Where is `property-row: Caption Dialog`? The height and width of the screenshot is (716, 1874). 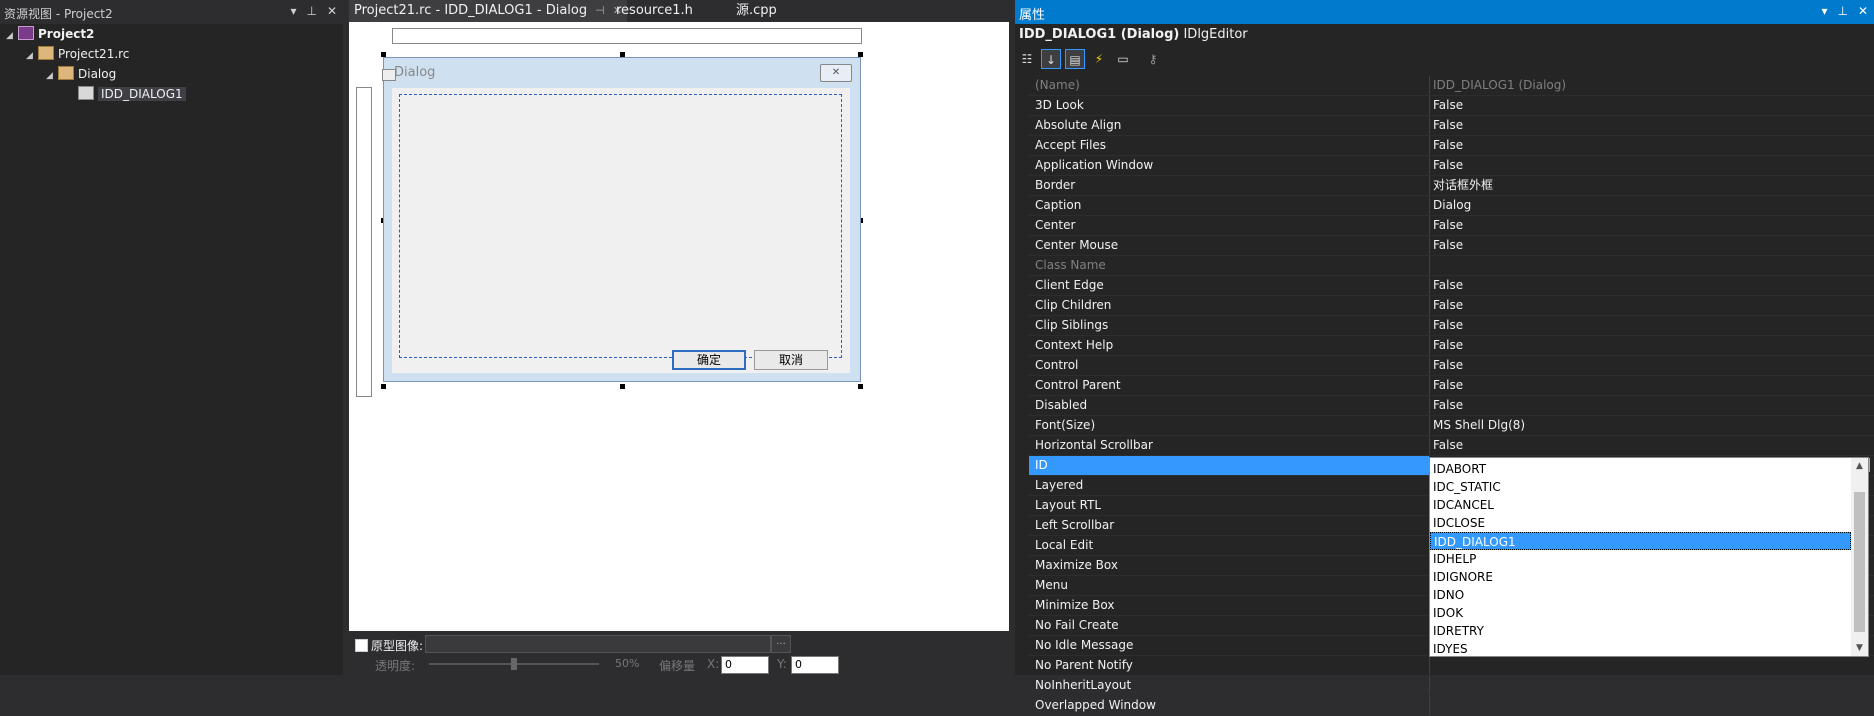
property-row: Caption Dialog is located at coordinates (1451, 206).